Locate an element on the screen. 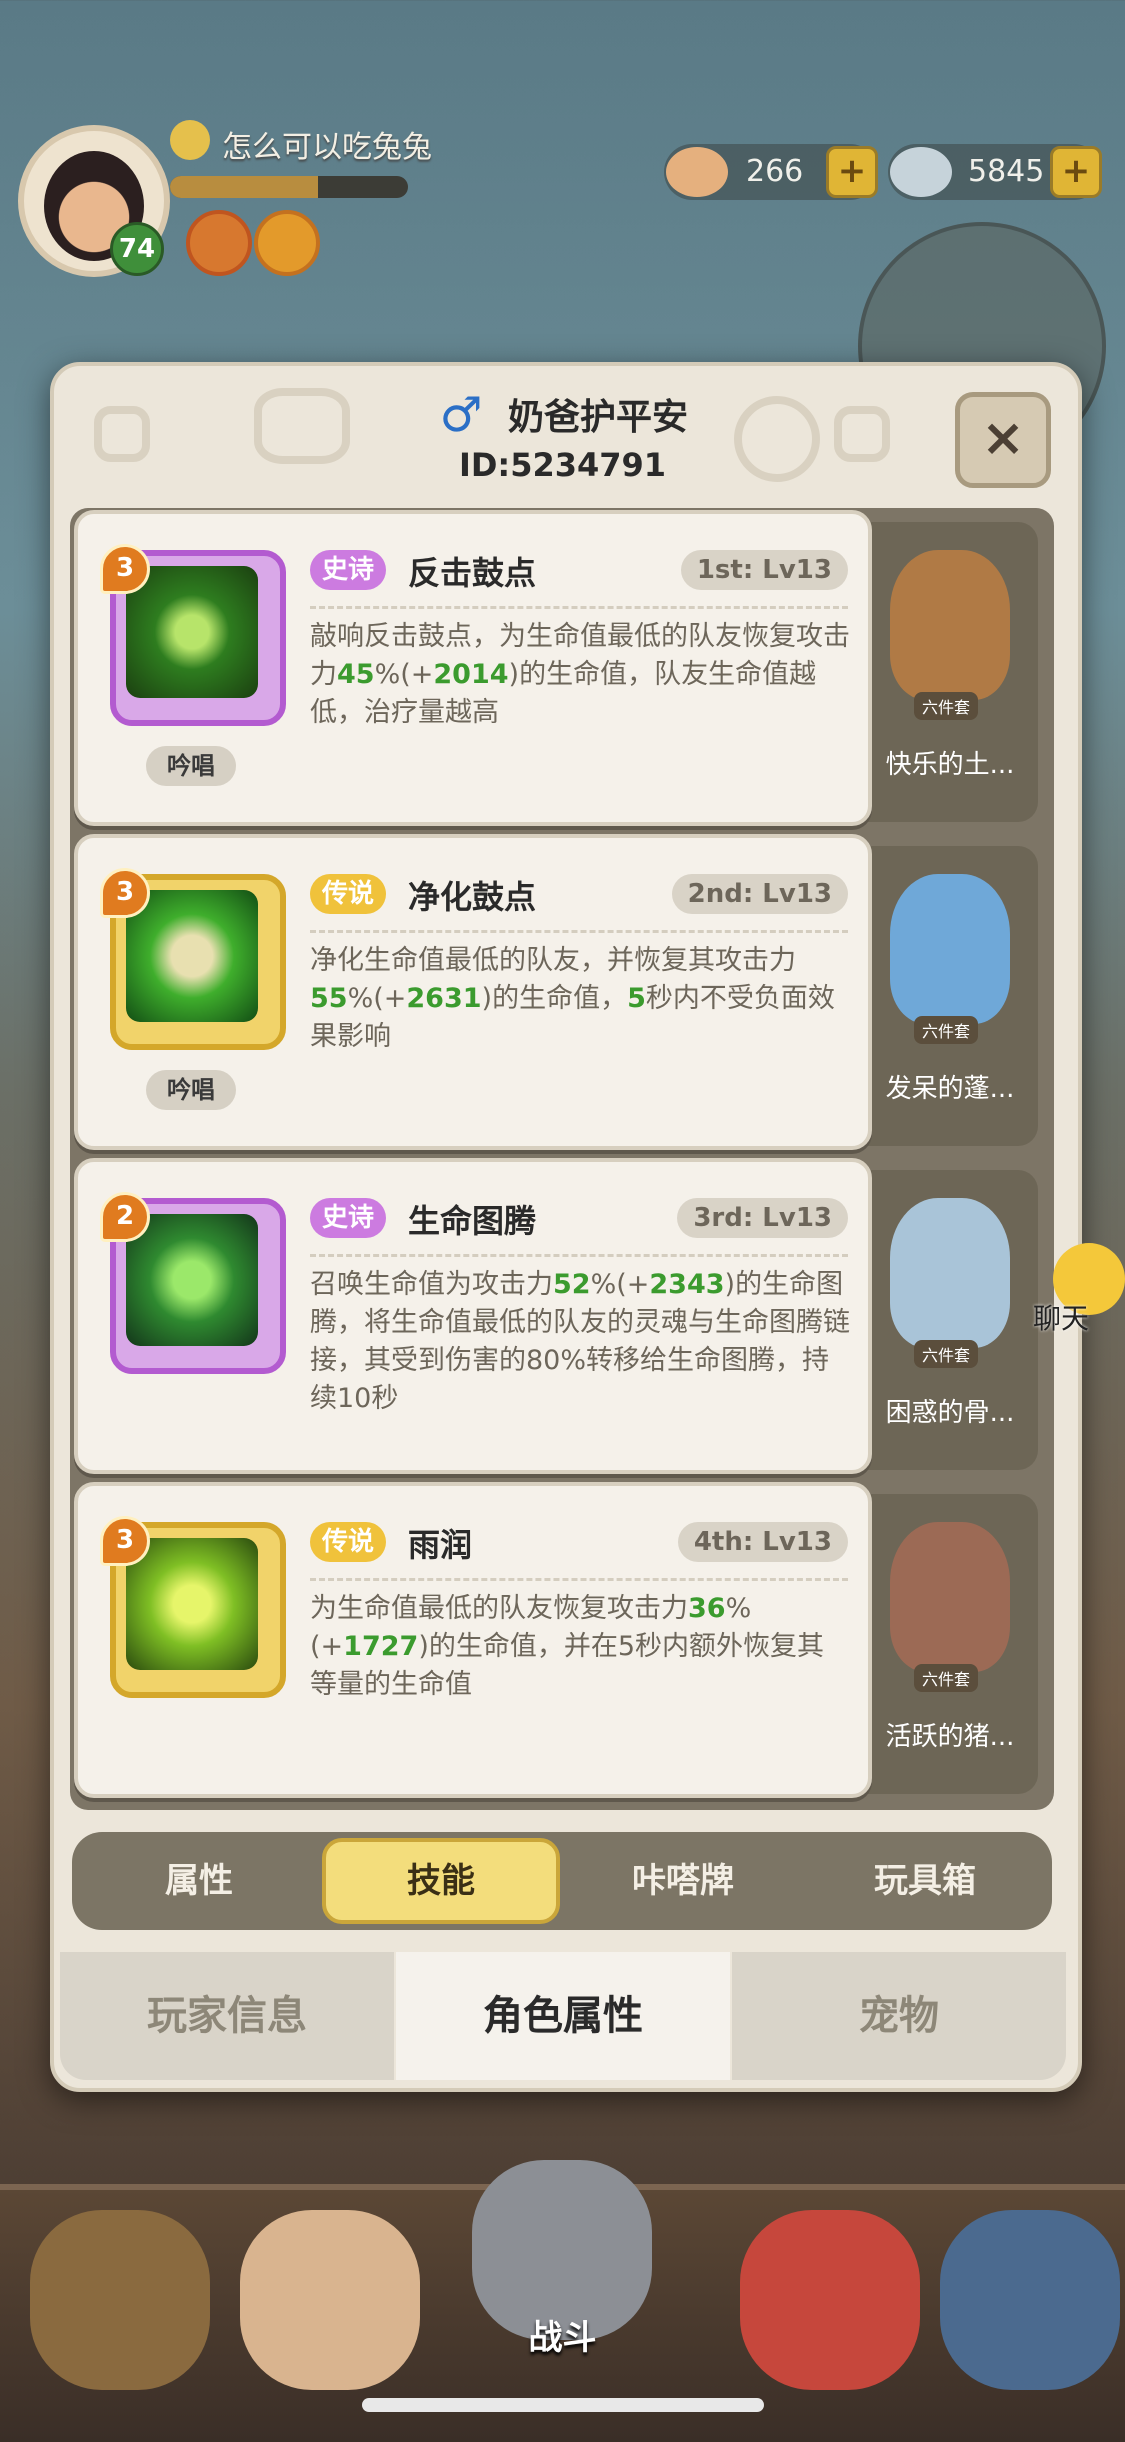 Image resolution: width=1125 pixels, height=2442 pixels. player-name: 怎么可以吃兔兔 is located at coordinates (327, 147).